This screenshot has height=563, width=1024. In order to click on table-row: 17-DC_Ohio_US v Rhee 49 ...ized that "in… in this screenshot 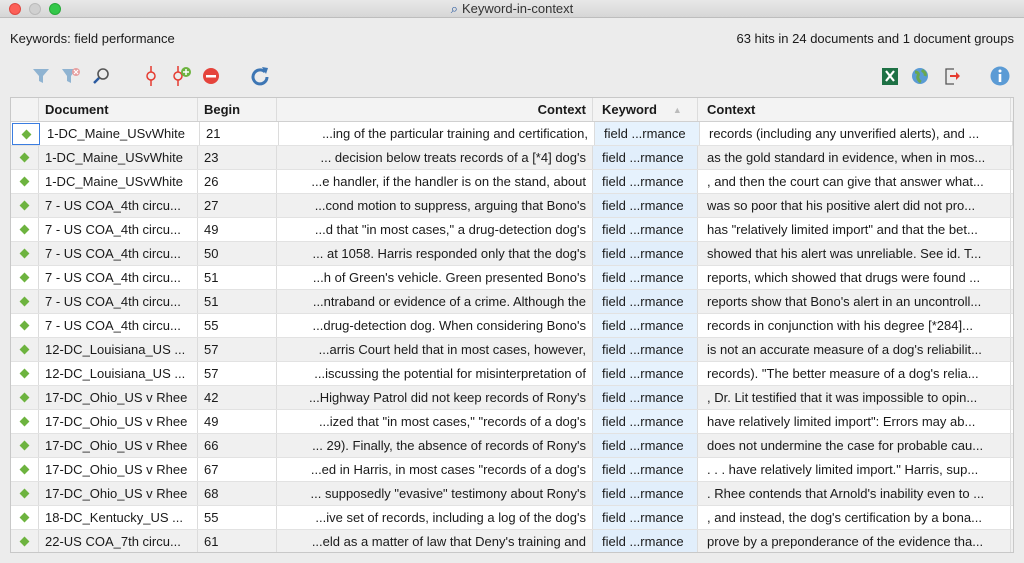, I will do `click(512, 422)`.